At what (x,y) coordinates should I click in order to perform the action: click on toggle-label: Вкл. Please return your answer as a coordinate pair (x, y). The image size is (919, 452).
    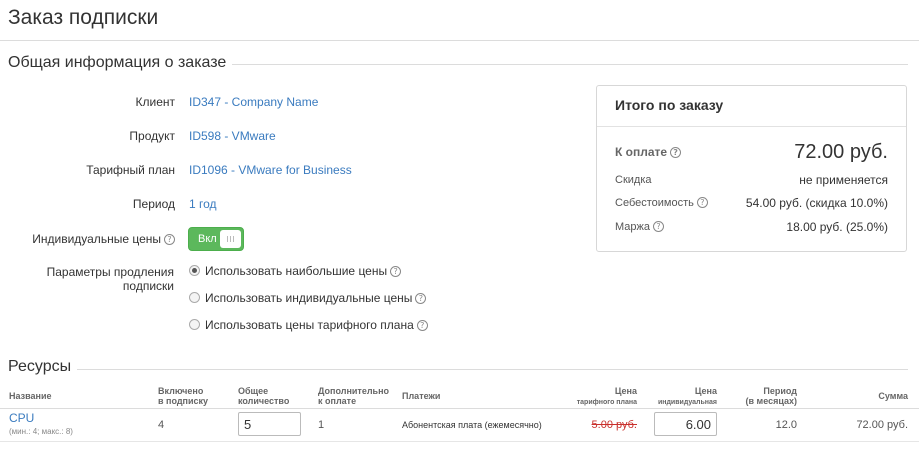
    Looking at the image, I should click on (207, 239).